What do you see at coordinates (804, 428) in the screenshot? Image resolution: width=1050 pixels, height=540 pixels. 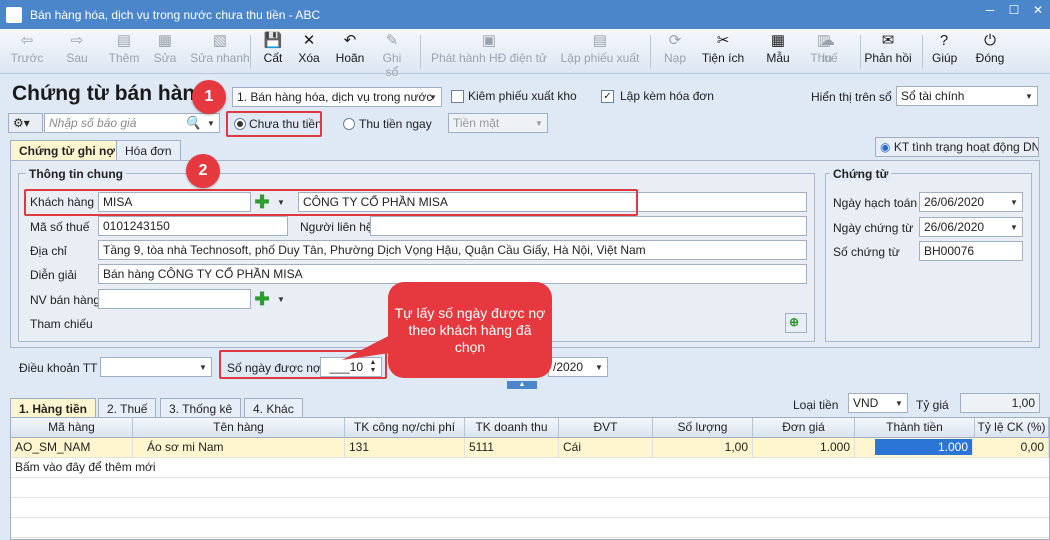 I see `col-header-don-gia: Đơn giá` at bounding box center [804, 428].